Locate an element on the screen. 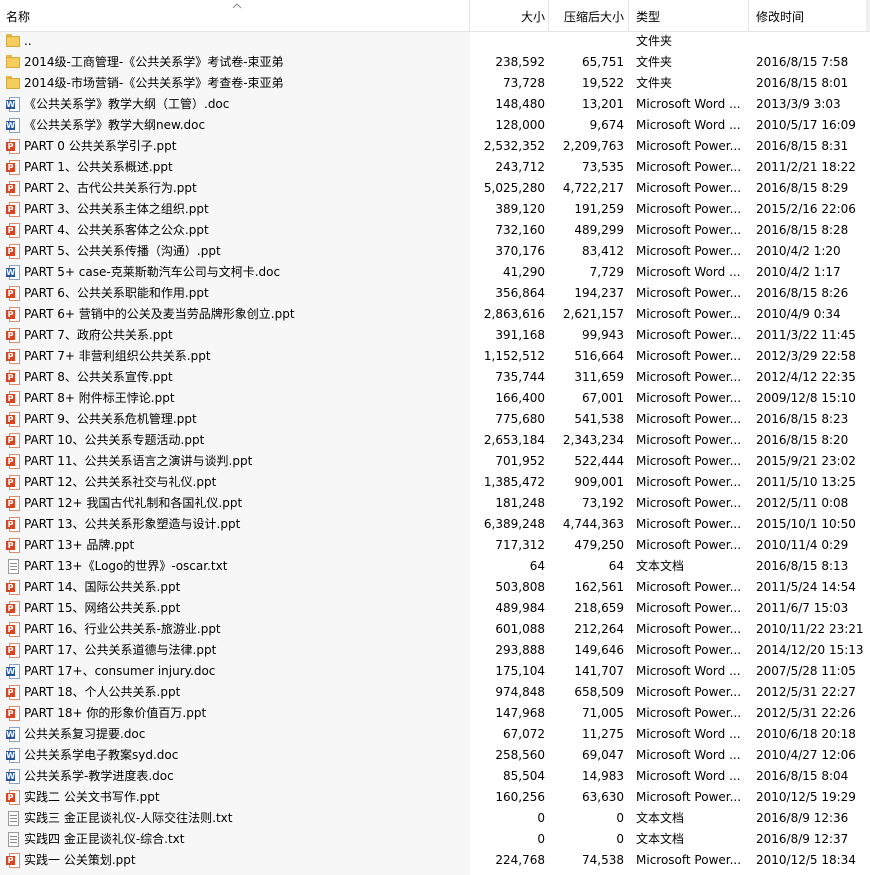 This screenshot has width=870, height=875. file-modified-date: 2016/8/15 8:04 is located at coordinates (802, 776).